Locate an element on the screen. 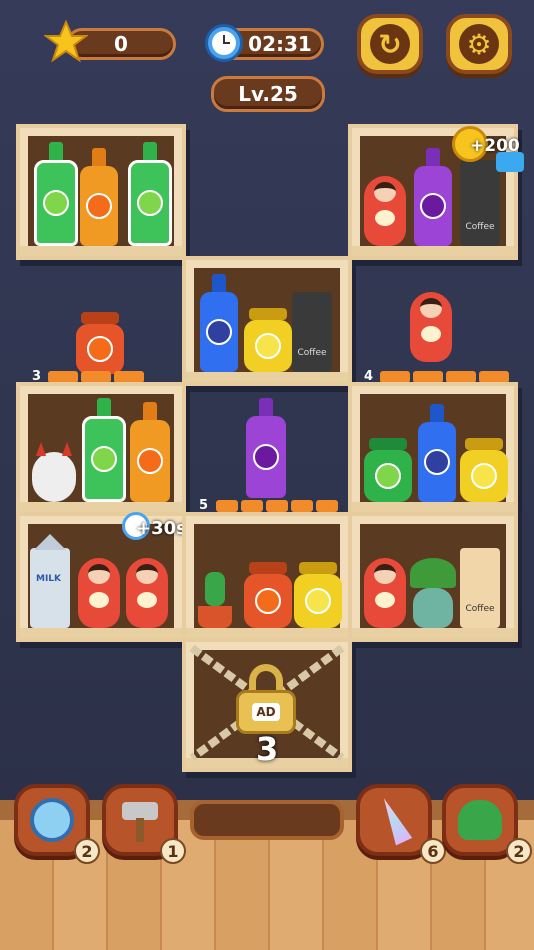 This screenshot has width=534, height=950. star-icon is located at coordinates (66, 41).